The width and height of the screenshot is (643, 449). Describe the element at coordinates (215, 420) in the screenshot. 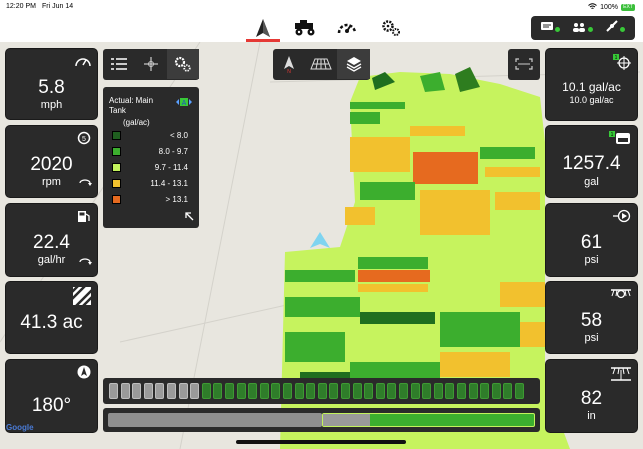

I see `boom-inactive-segment` at that location.